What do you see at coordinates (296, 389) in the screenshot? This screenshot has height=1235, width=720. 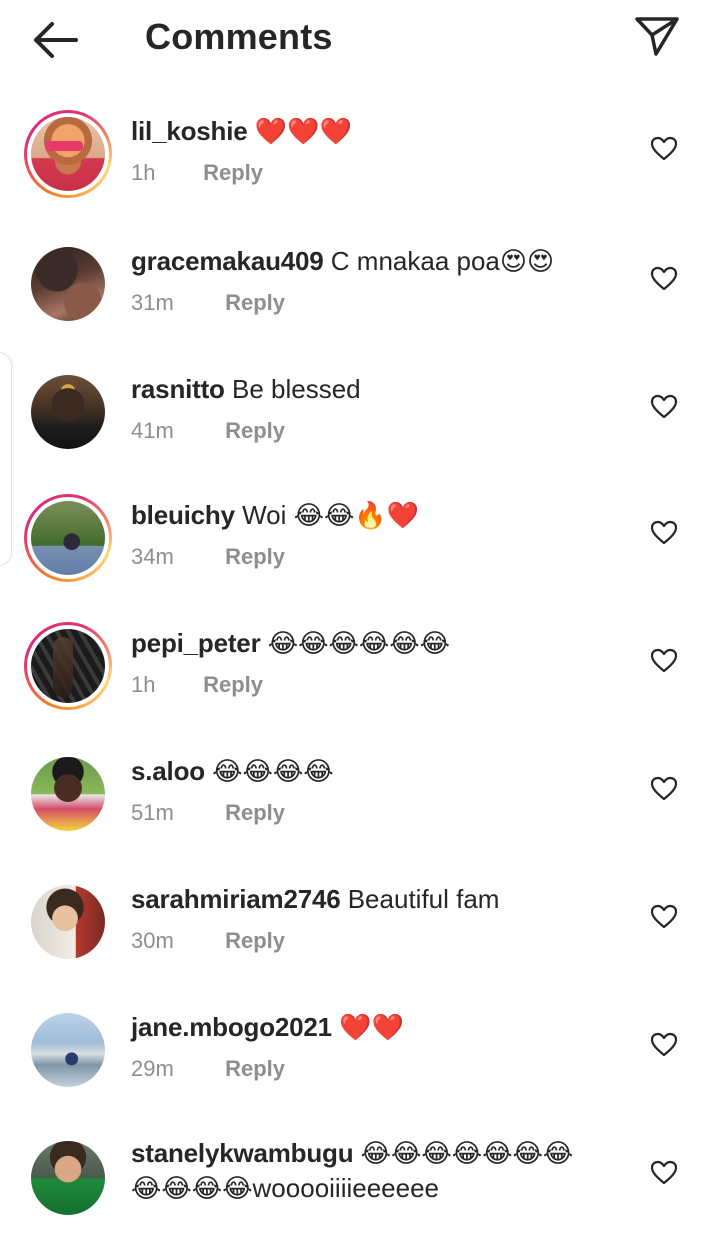 I see `comment-text: Be blessed` at bounding box center [296, 389].